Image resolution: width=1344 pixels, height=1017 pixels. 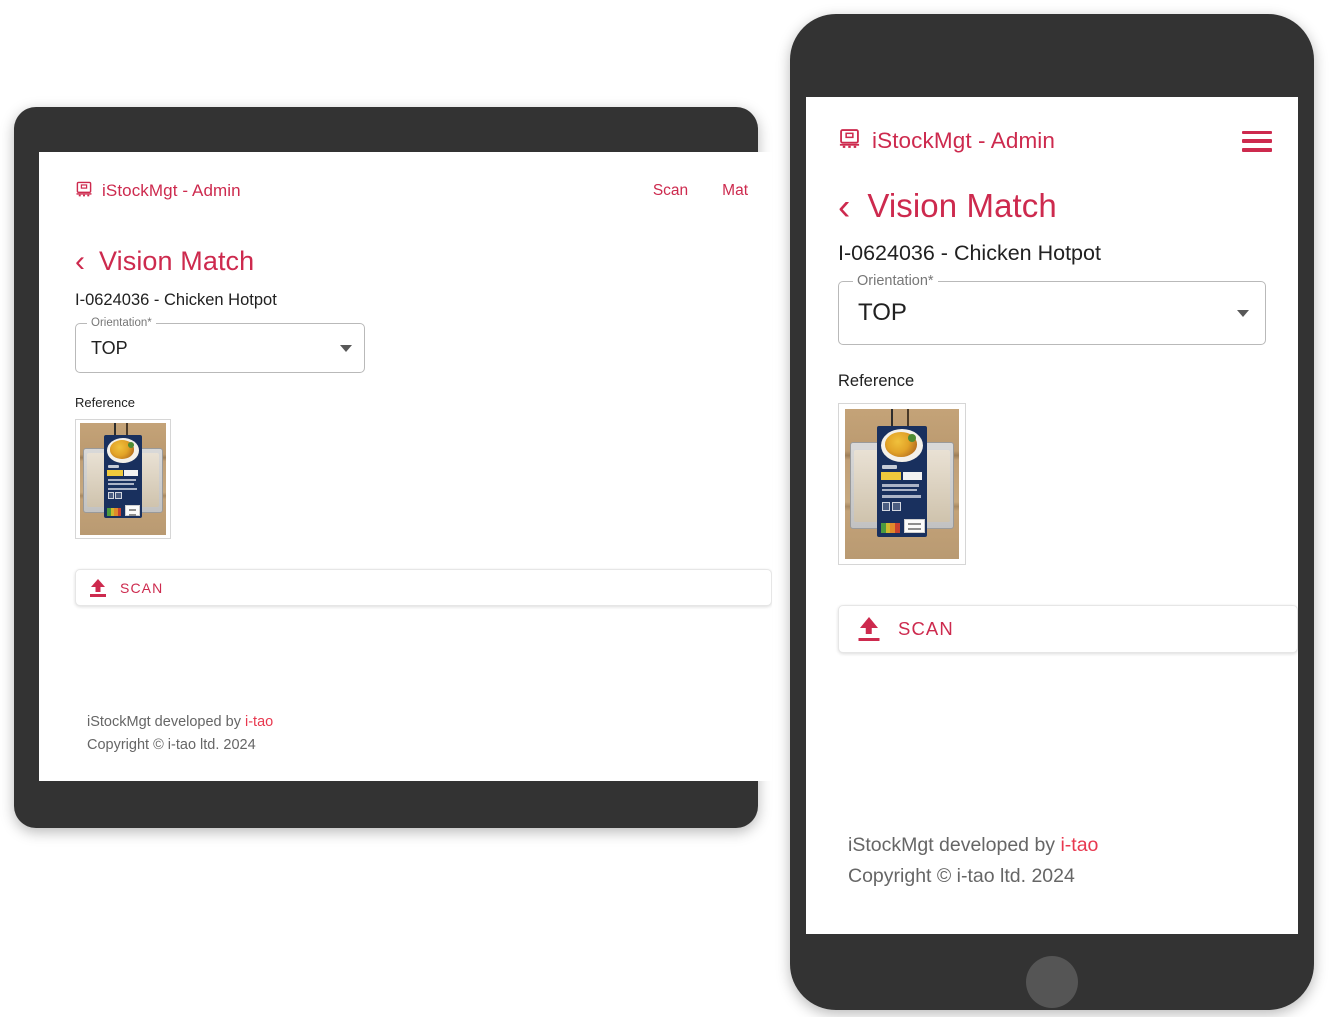 I want to click on tablet-topbar: iStockMgt - Admin Scan Mat, so click(x=405, y=191).